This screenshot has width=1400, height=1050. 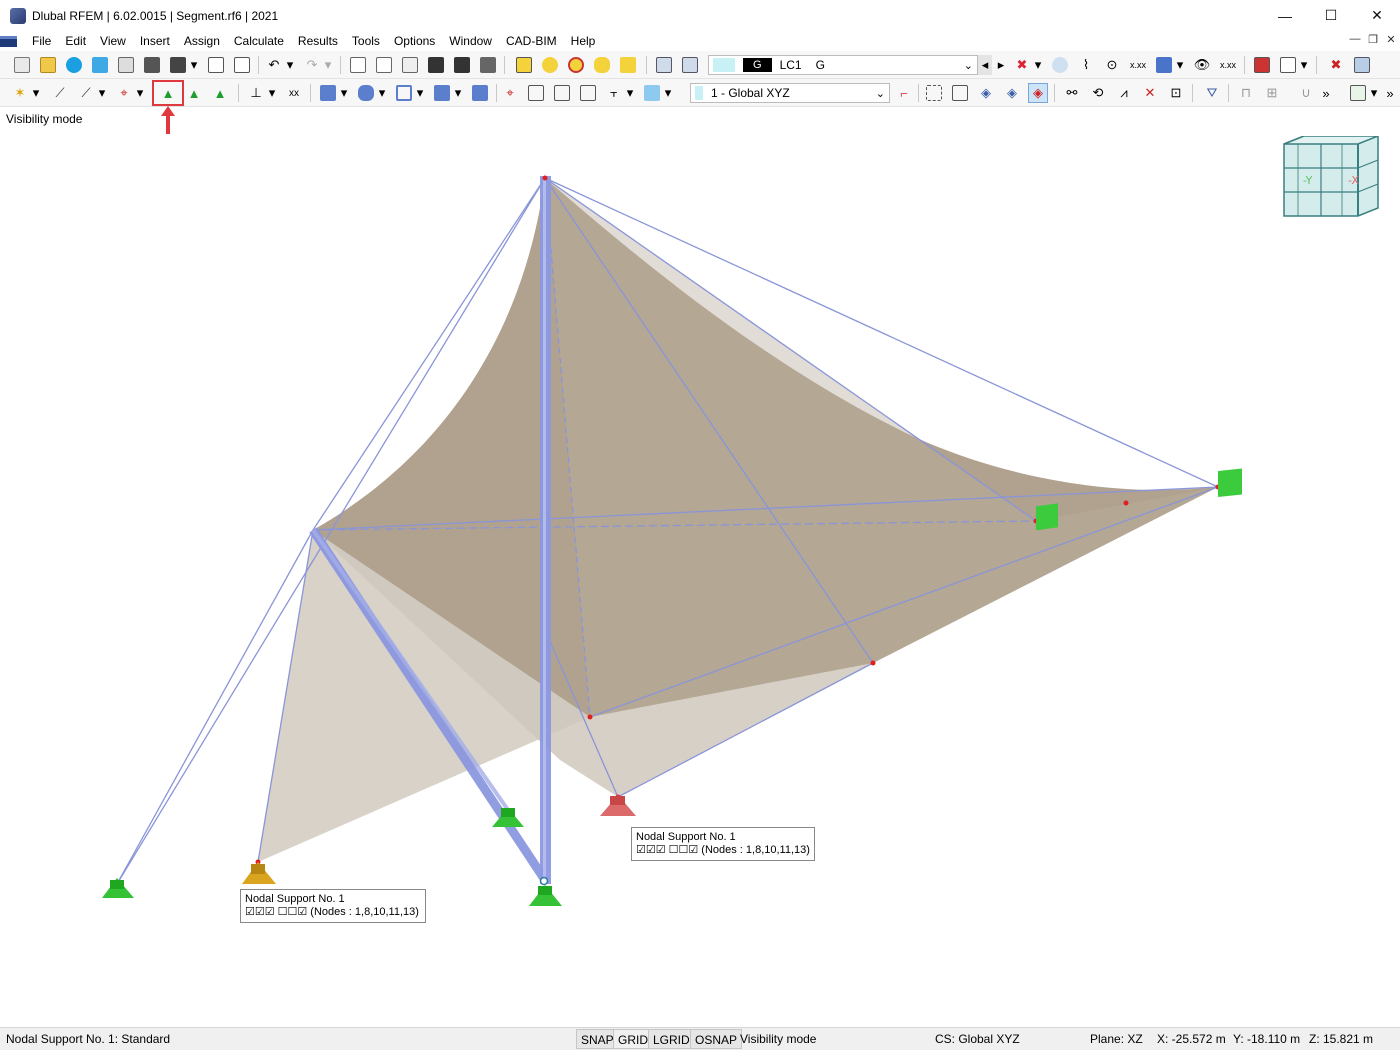 I want to click on toolbar-overflow-icon: », so click(x=1390, y=93).